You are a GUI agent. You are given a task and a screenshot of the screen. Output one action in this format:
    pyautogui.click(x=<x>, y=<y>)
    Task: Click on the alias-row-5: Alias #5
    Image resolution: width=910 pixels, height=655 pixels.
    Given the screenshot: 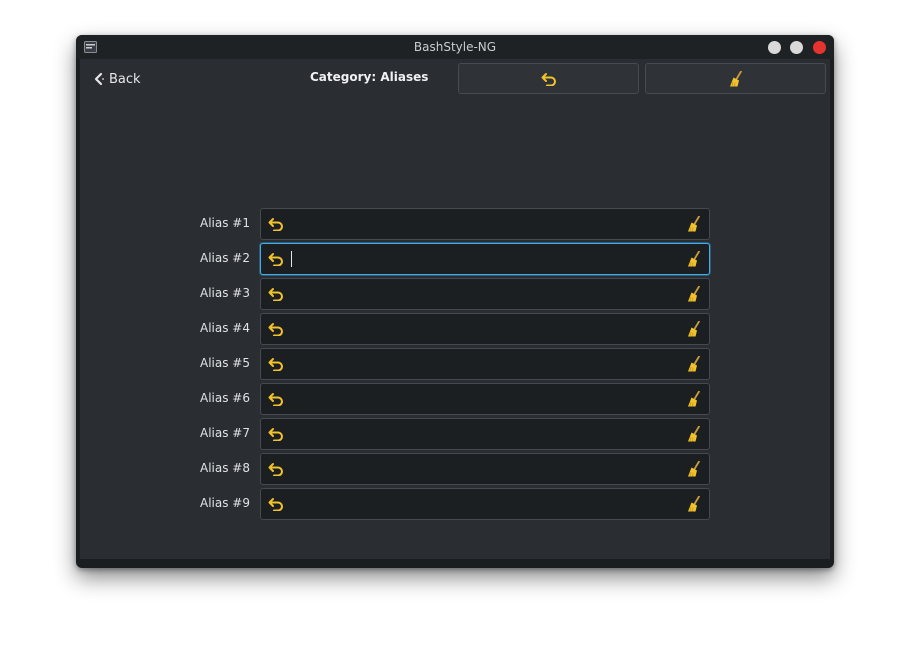 What is the action you would take?
    pyautogui.click(x=455, y=364)
    